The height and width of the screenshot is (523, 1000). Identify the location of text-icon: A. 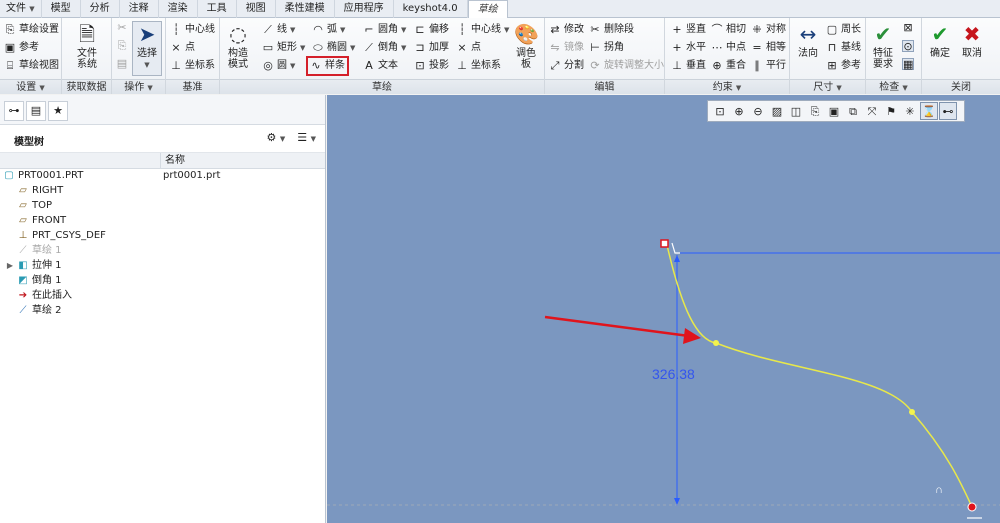
(369, 65).